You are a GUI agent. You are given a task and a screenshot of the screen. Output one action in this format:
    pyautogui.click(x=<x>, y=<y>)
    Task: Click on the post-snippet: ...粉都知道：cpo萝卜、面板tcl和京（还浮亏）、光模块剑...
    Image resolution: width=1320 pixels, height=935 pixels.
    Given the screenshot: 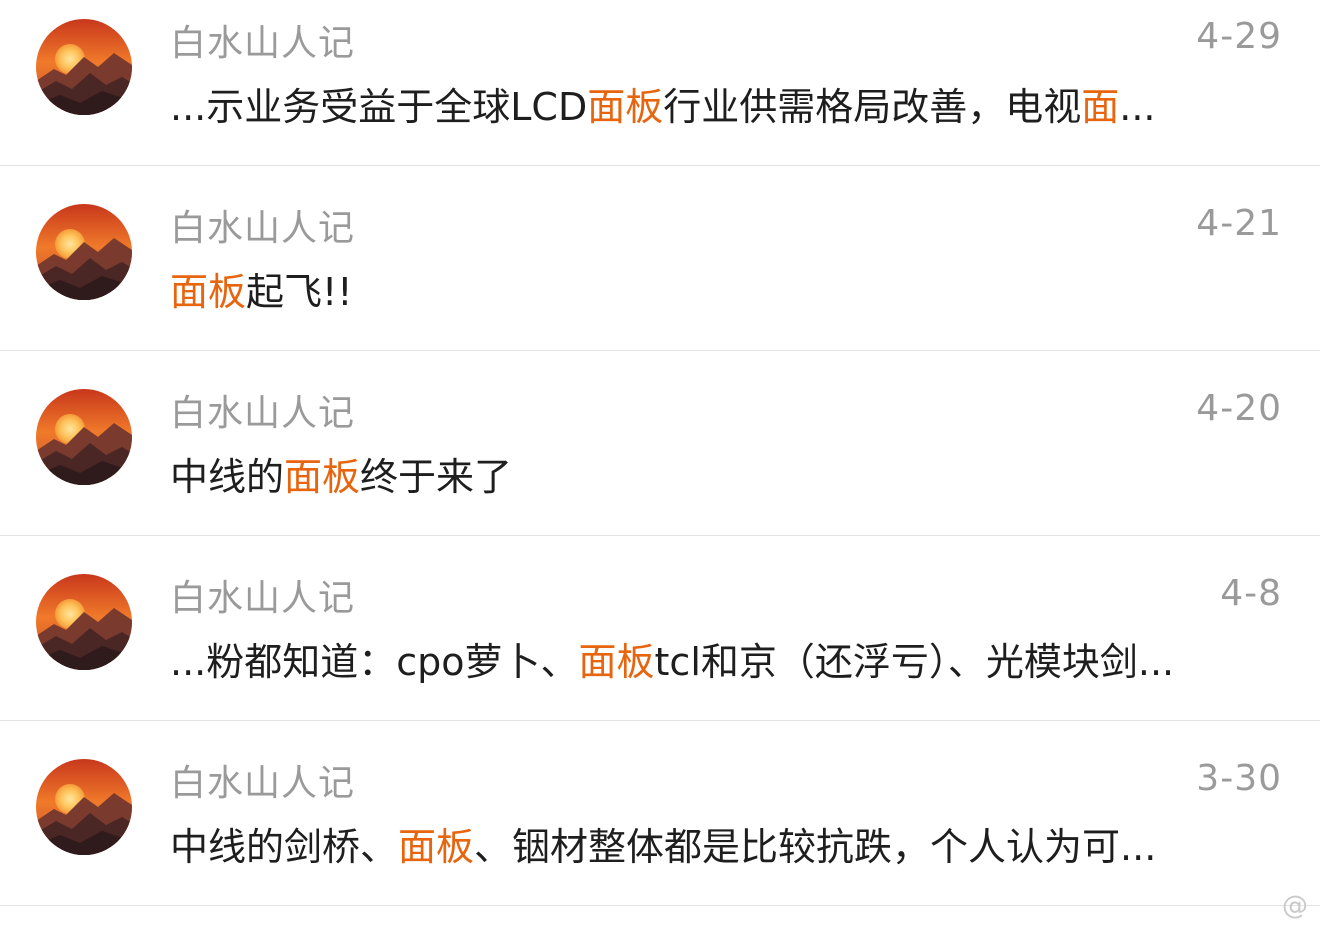 What is the action you would take?
    pyautogui.click(x=725, y=658)
    